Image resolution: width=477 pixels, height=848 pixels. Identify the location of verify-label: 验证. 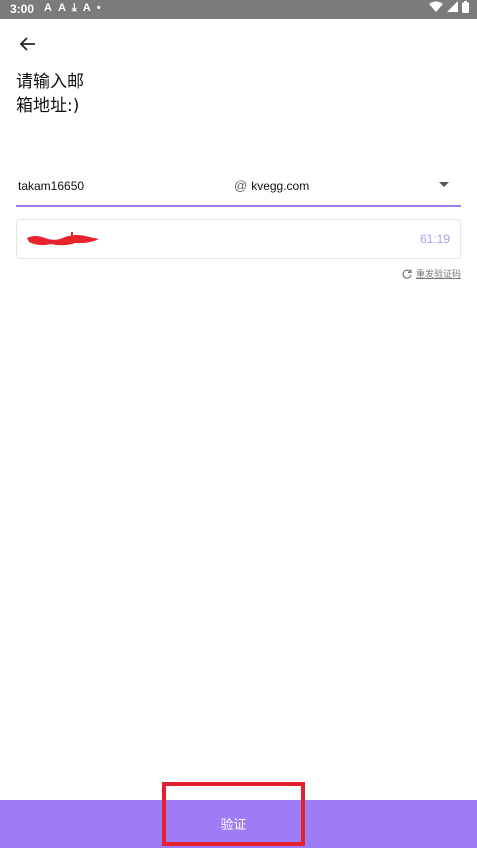
(233, 825).